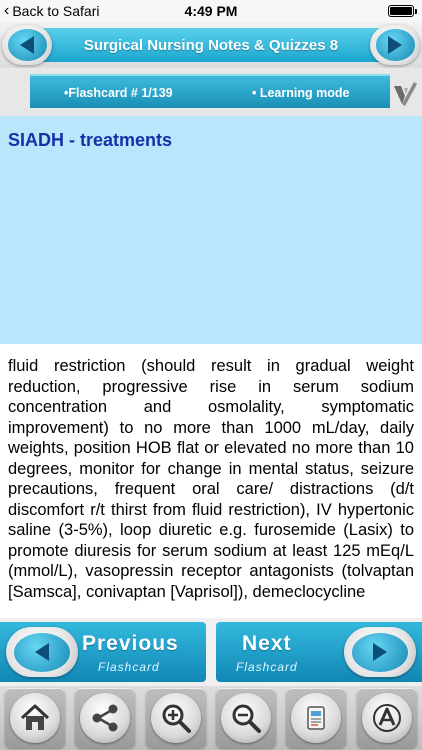 The width and height of the screenshot is (422, 750). Describe the element at coordinates (402, 11) in the screenshot. I see `battery-icon` at that location.